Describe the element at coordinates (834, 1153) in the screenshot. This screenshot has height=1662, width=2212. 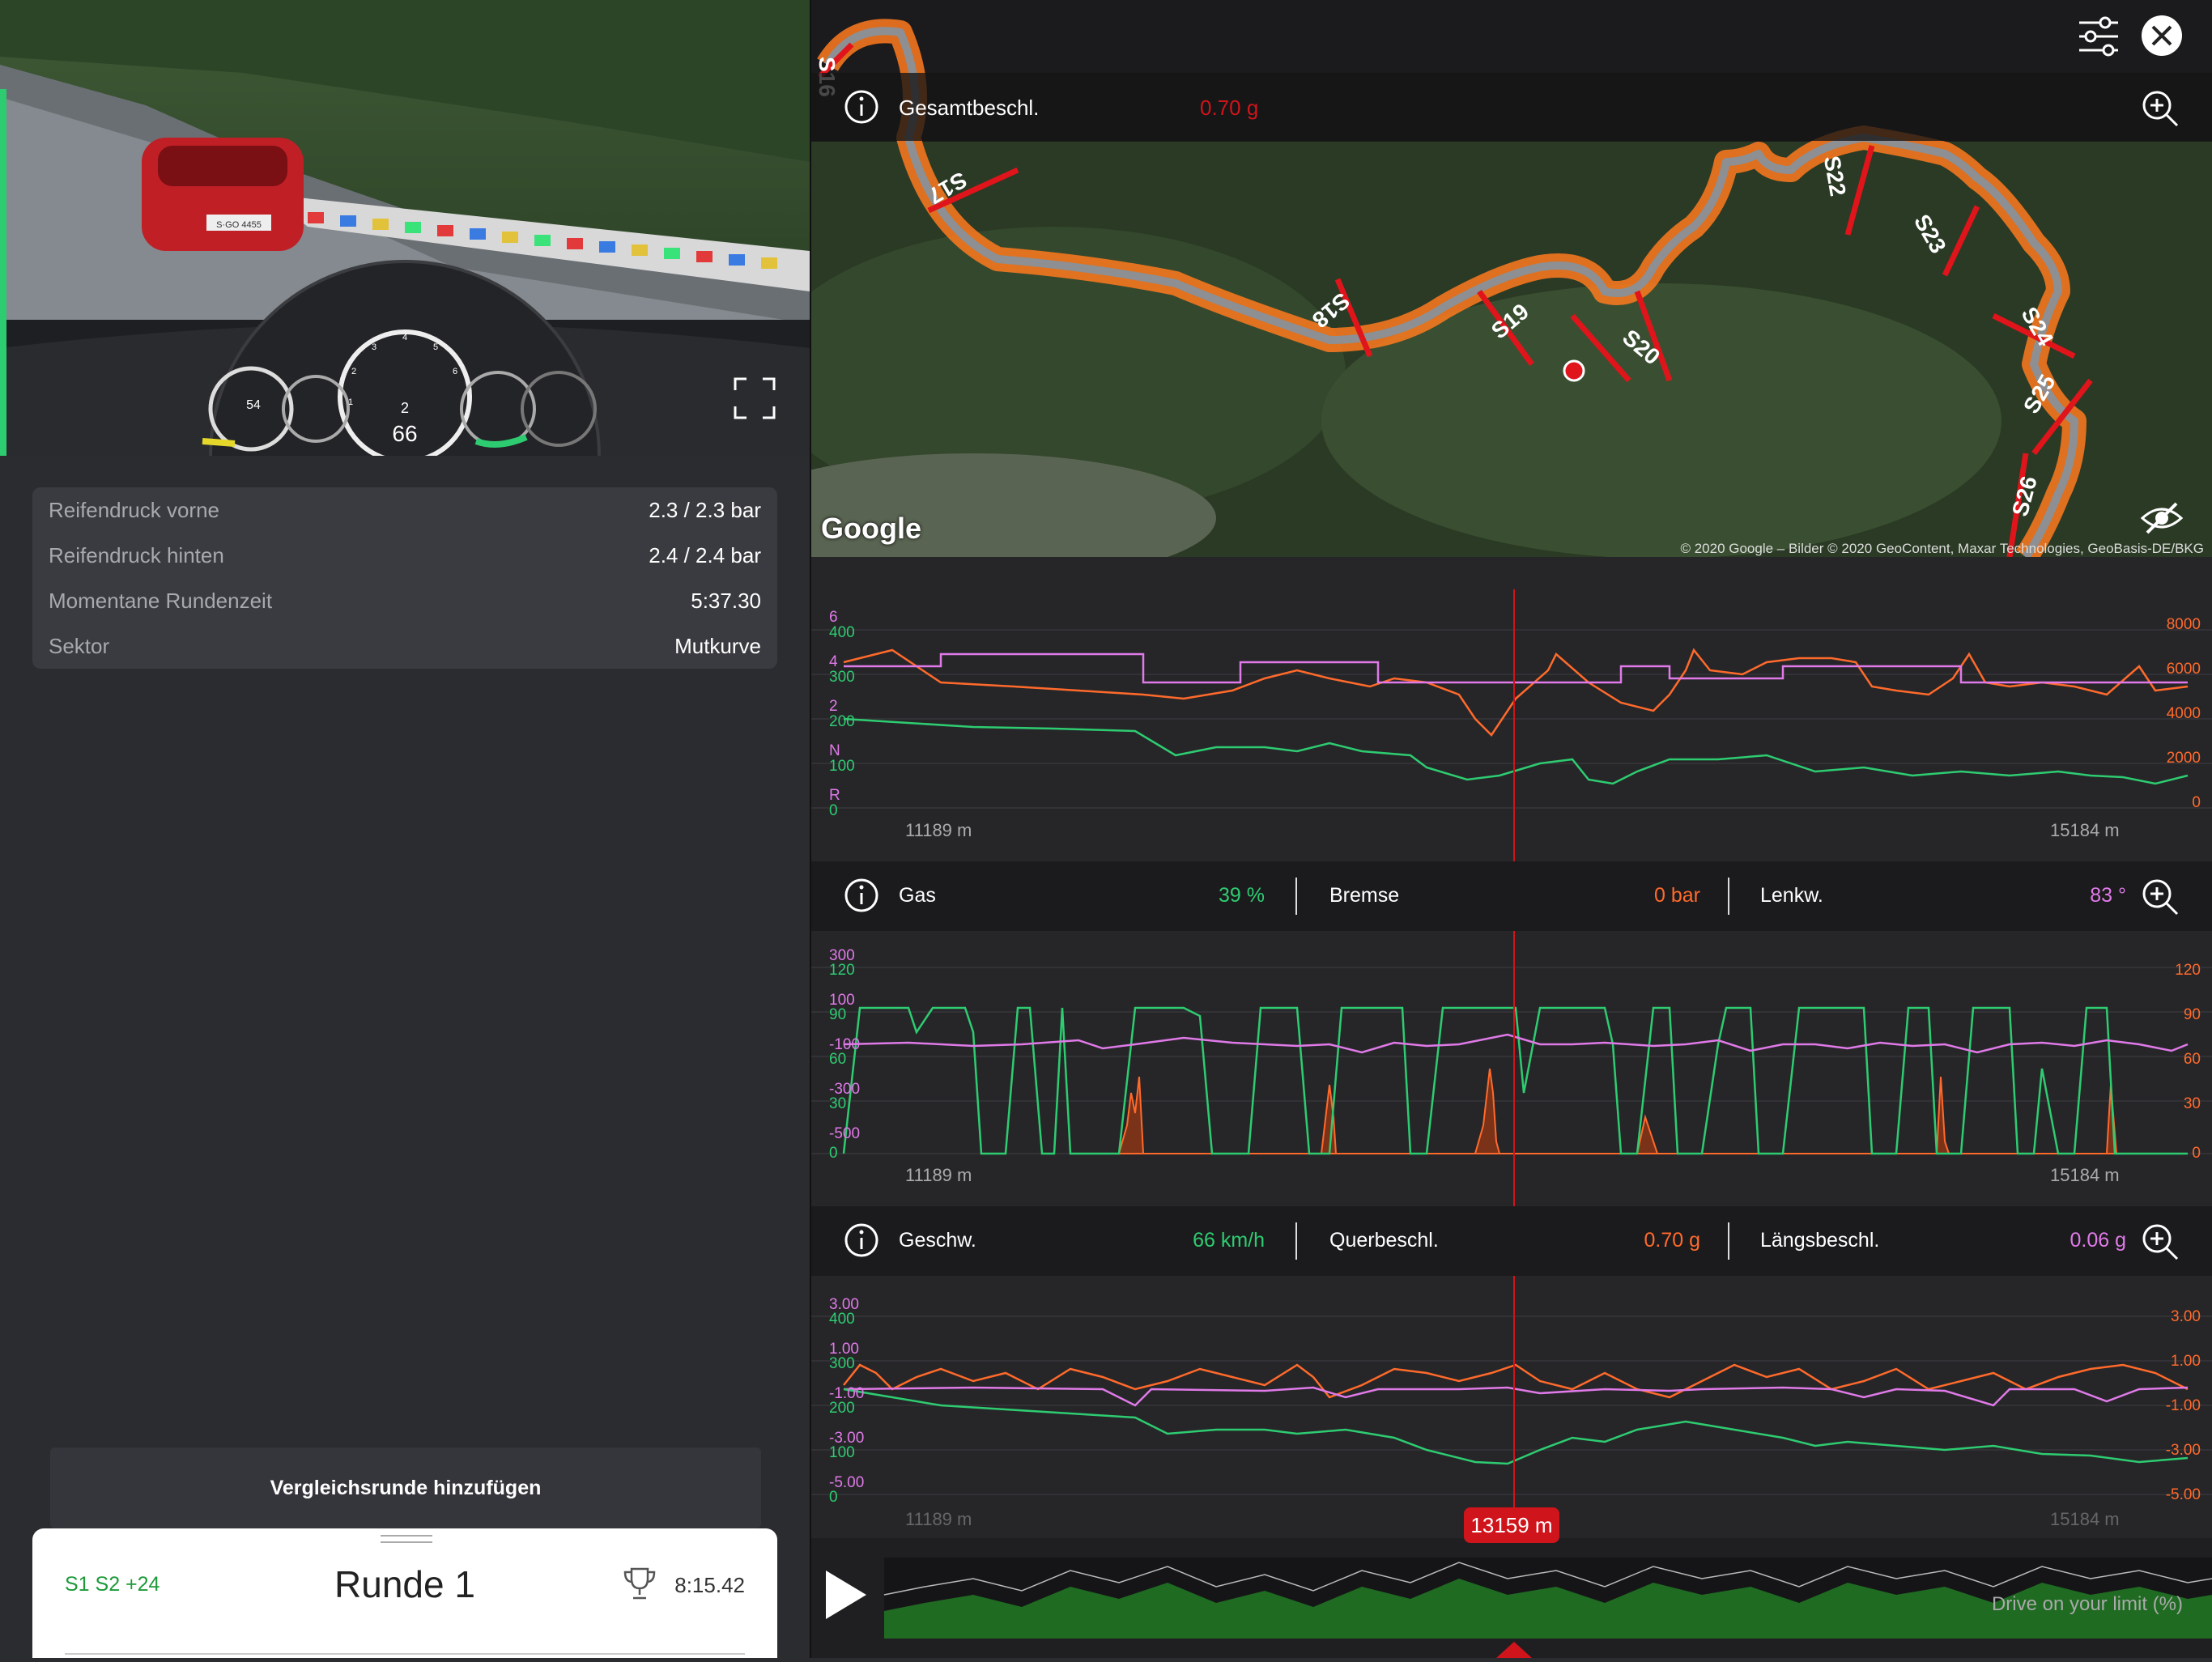
I see `y-tick-throttle: 0` at that location.